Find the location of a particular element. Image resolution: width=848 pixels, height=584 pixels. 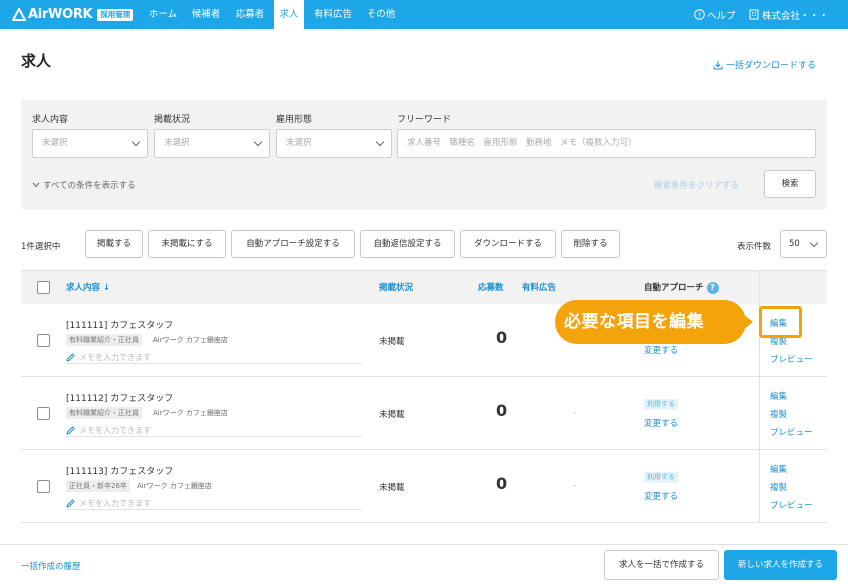

company-menu: 株式会社・・・ is located at coordinates (789, 14).